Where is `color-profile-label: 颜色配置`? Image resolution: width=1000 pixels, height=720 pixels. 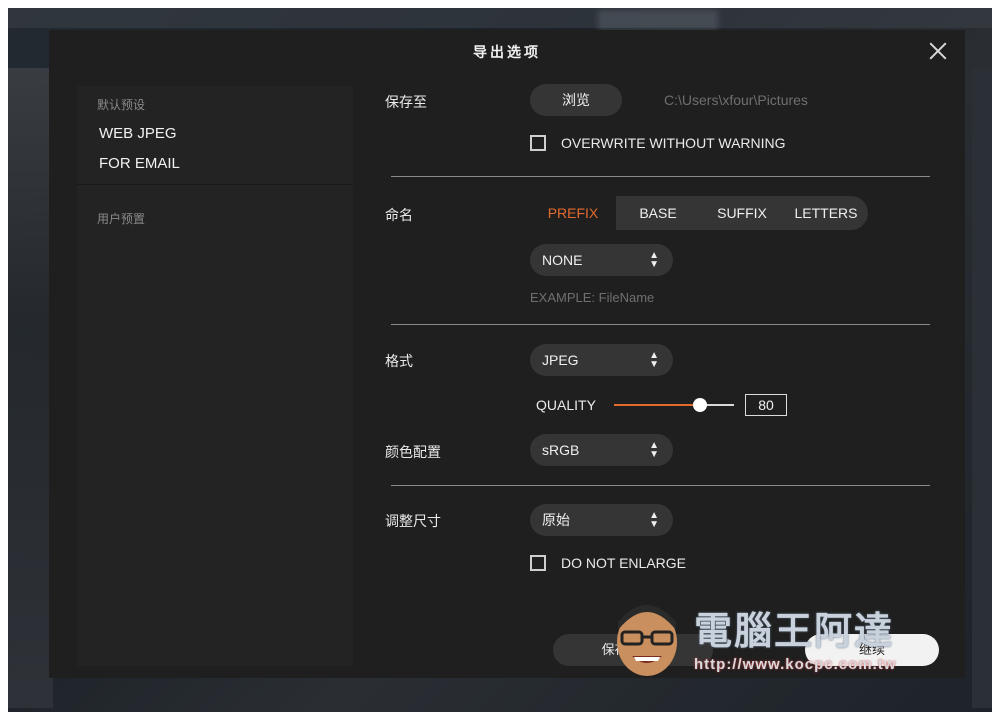 color-profile-label: 颜色配置 is located at coordinates (413, 452).